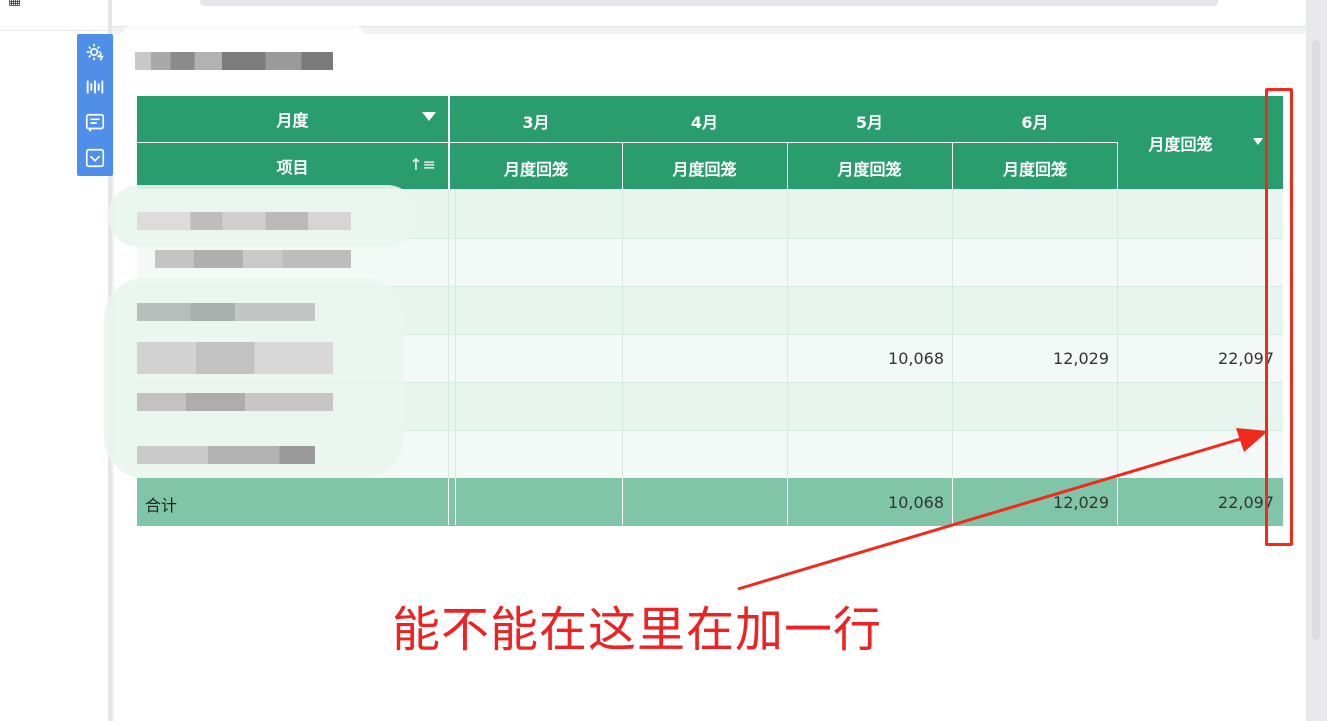 Image resolution: width=1327 pixels, height=721 pixels. I want to click on collapse-icon, so click(95, 158).